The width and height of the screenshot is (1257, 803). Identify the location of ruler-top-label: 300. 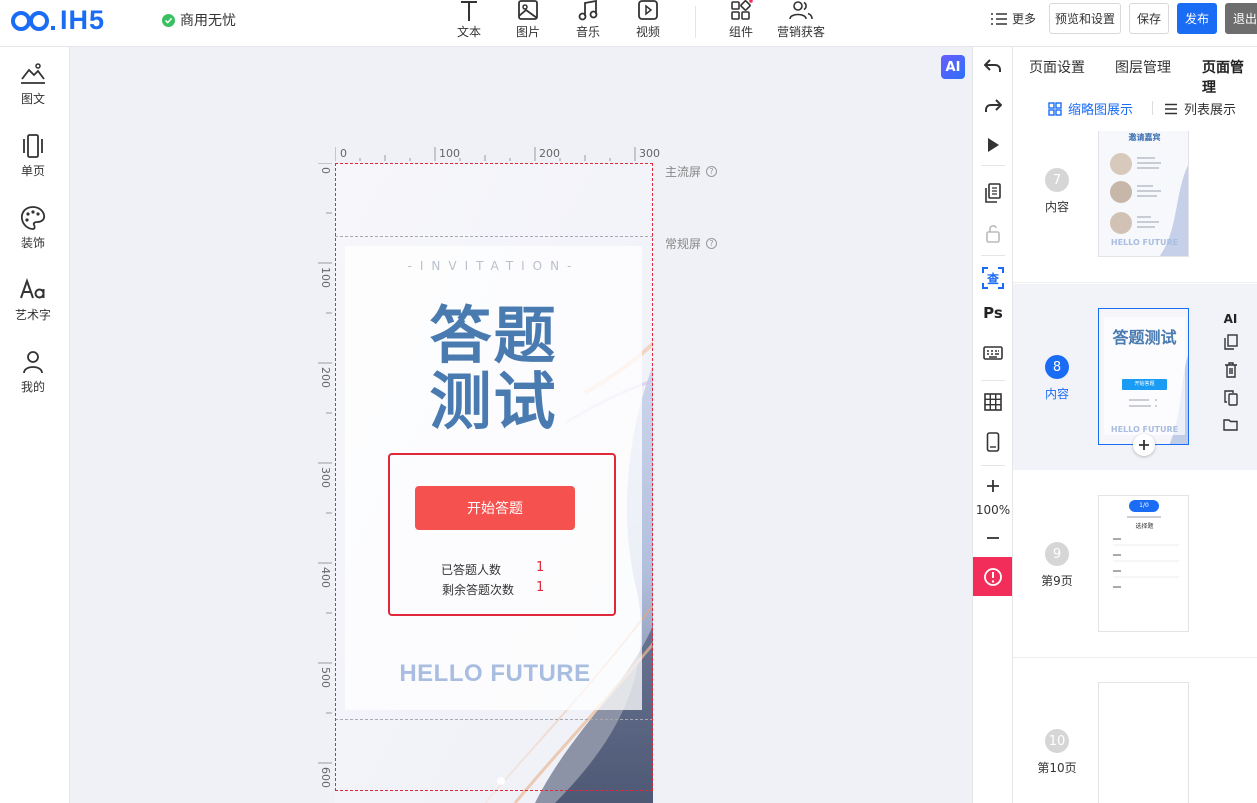
(649, 153).